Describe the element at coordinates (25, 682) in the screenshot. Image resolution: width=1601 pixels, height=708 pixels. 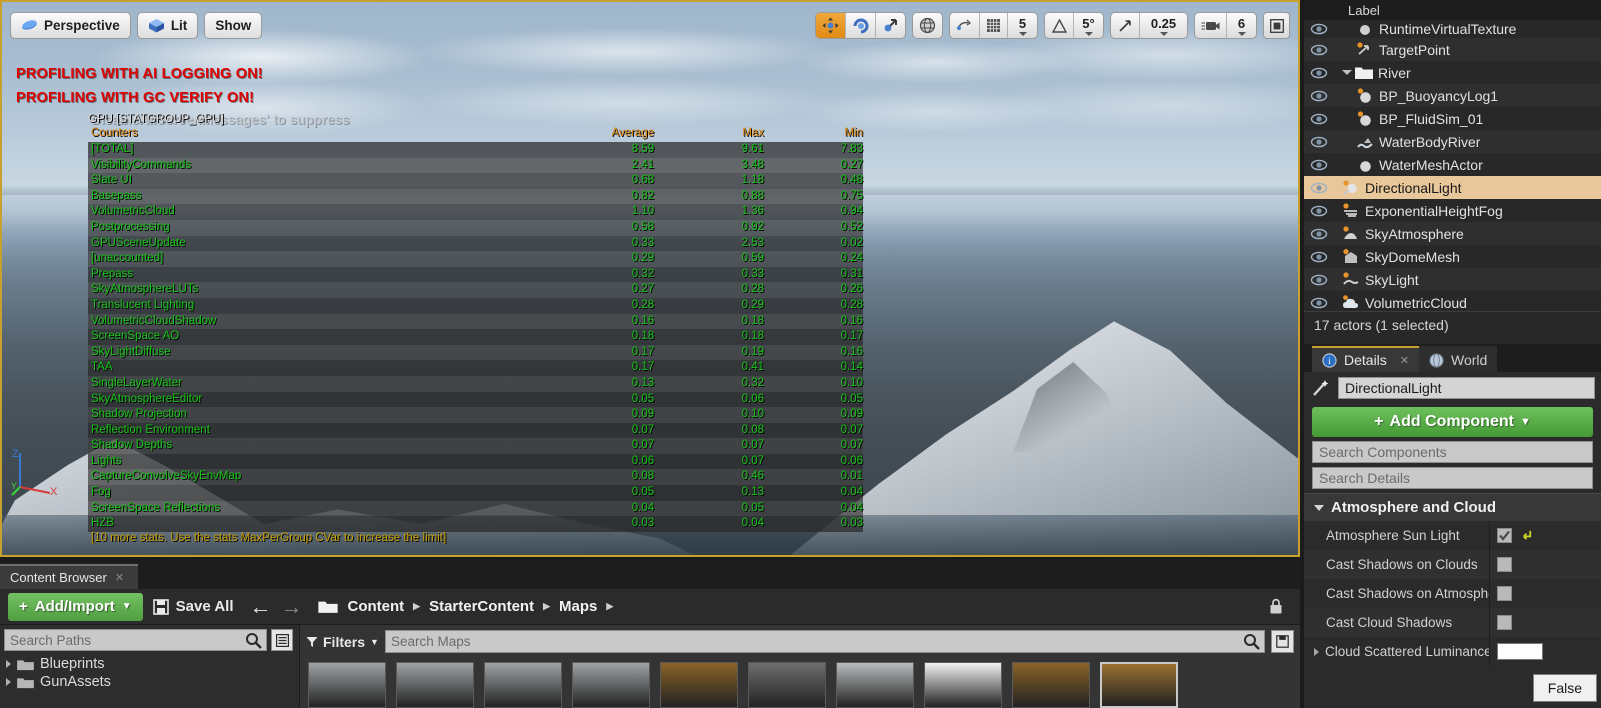
I see `folder-icon` at that location.